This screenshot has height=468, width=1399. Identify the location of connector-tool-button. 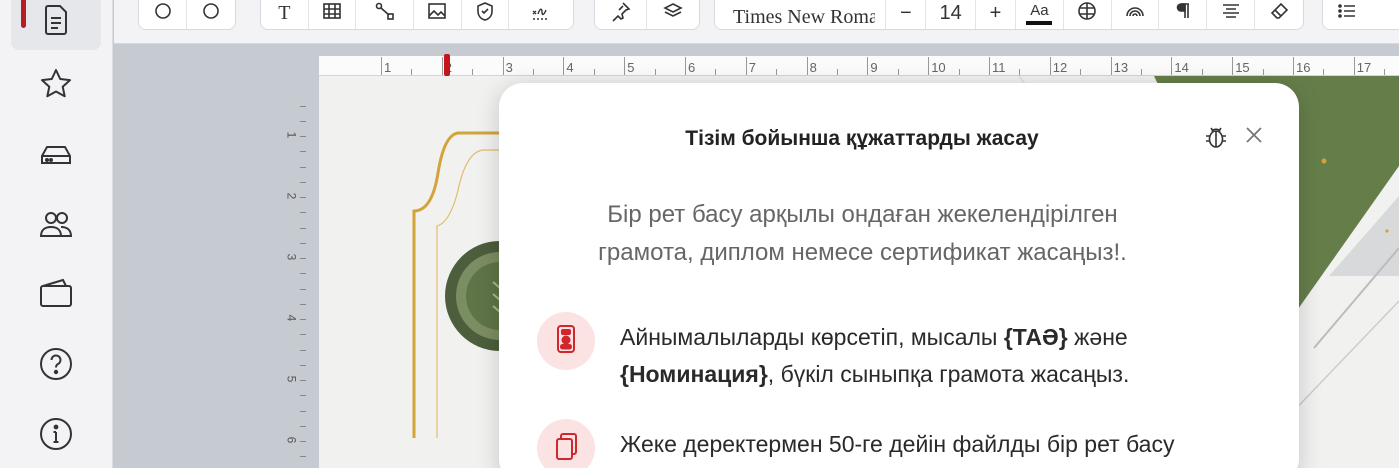
(385, 14).